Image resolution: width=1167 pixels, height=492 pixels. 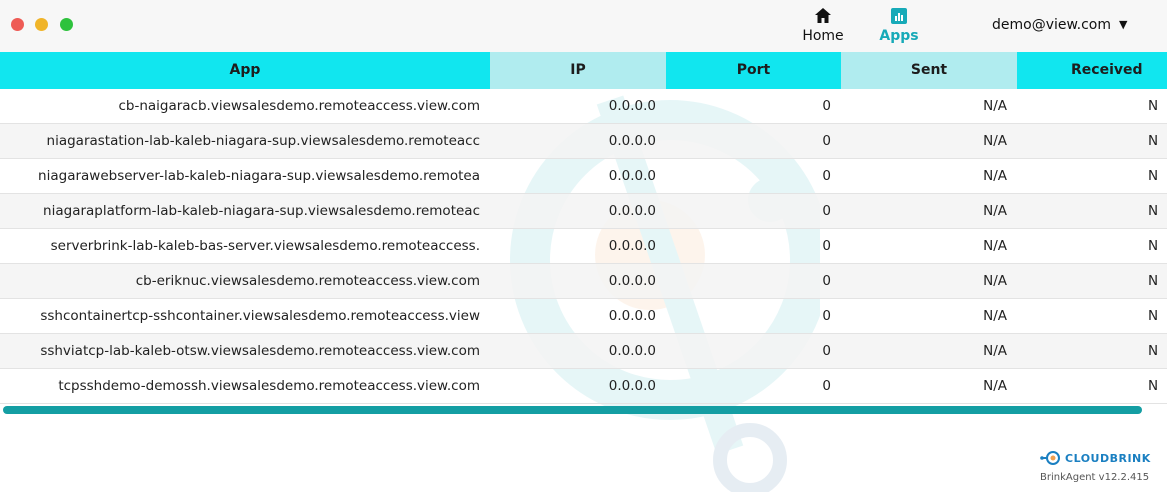 I want to click on nav-apps-label: Apps, so click(x=899, y=36).